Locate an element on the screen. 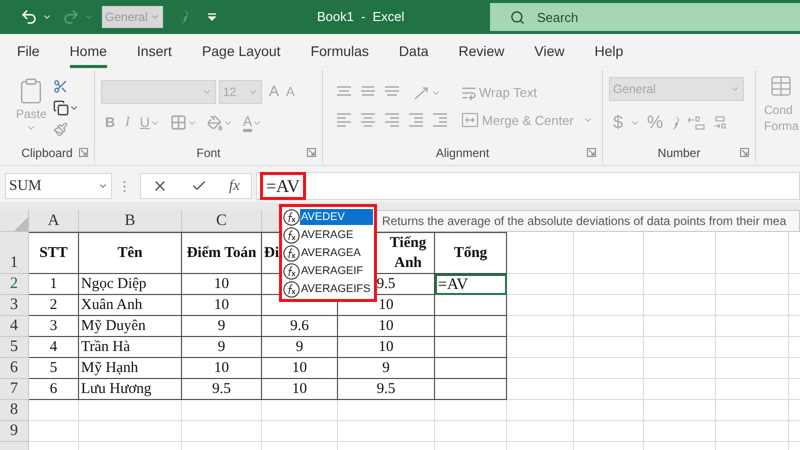 This screenshot has height=450, width=800. name-box: SUM is located at coordinates (58, 186).